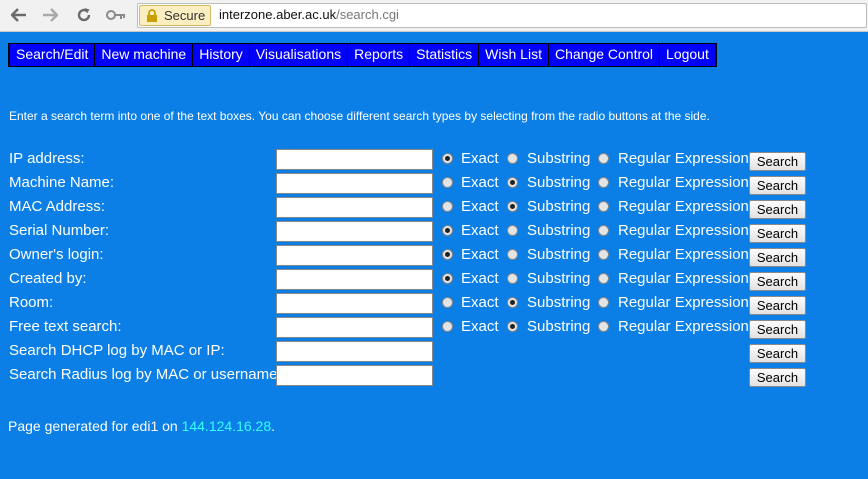  Describe the element at coordinates (116, 15) in the screenshot. I see `key-icon` at that location.